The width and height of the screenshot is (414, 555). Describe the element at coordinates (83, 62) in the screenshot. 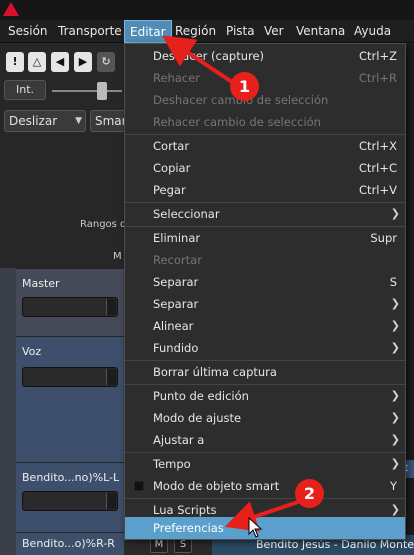

I see `goto-end-icon: ▶` at that location.